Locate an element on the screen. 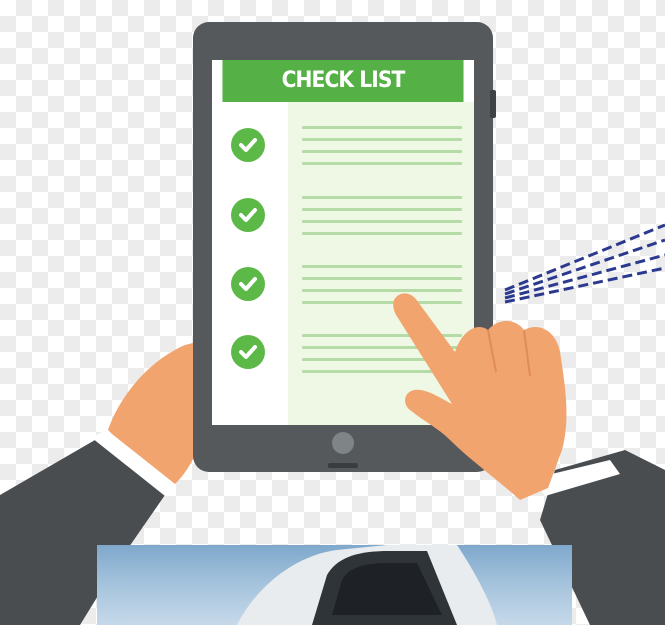  truck-photo is located at coordinates (334, 585).